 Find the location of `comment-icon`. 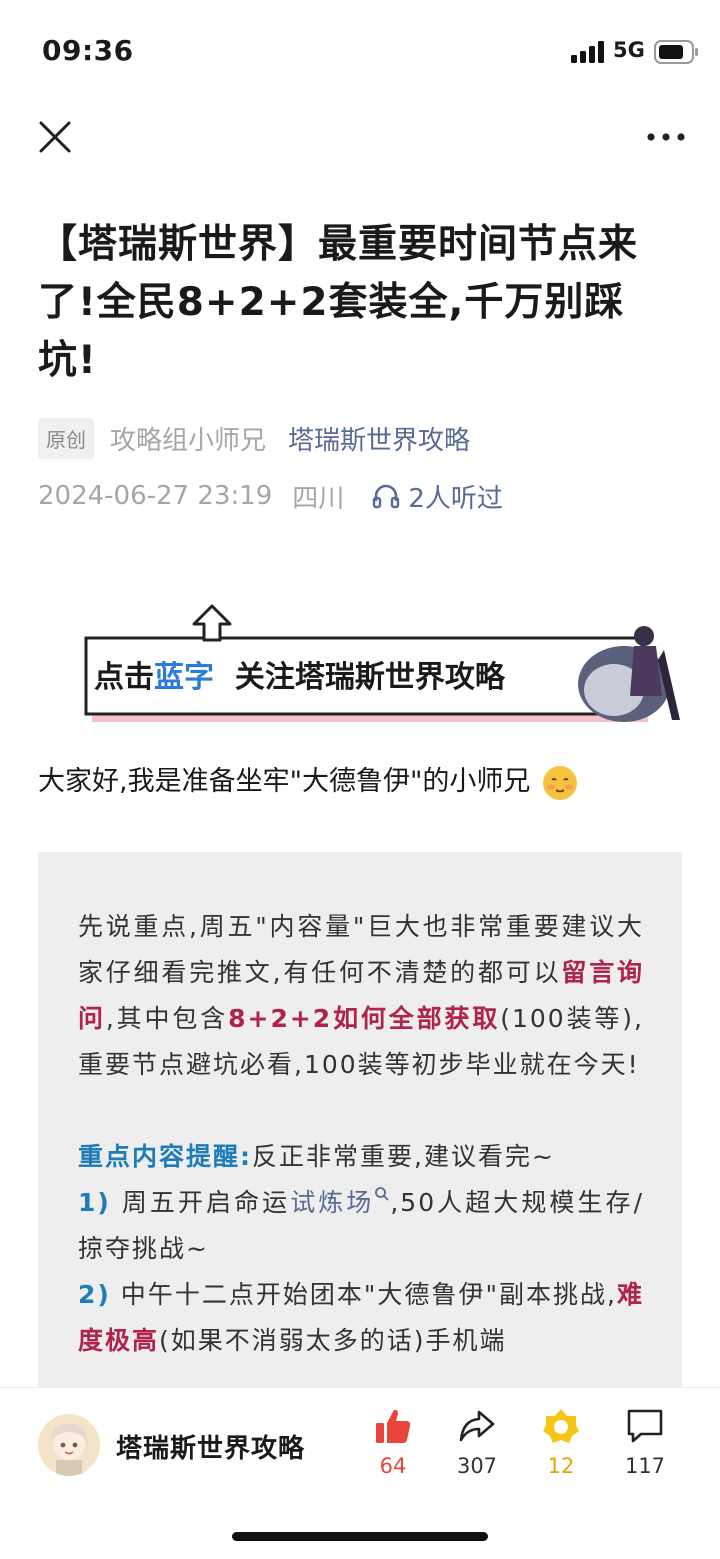

comment-icon is located at coordinates (645, 1426).